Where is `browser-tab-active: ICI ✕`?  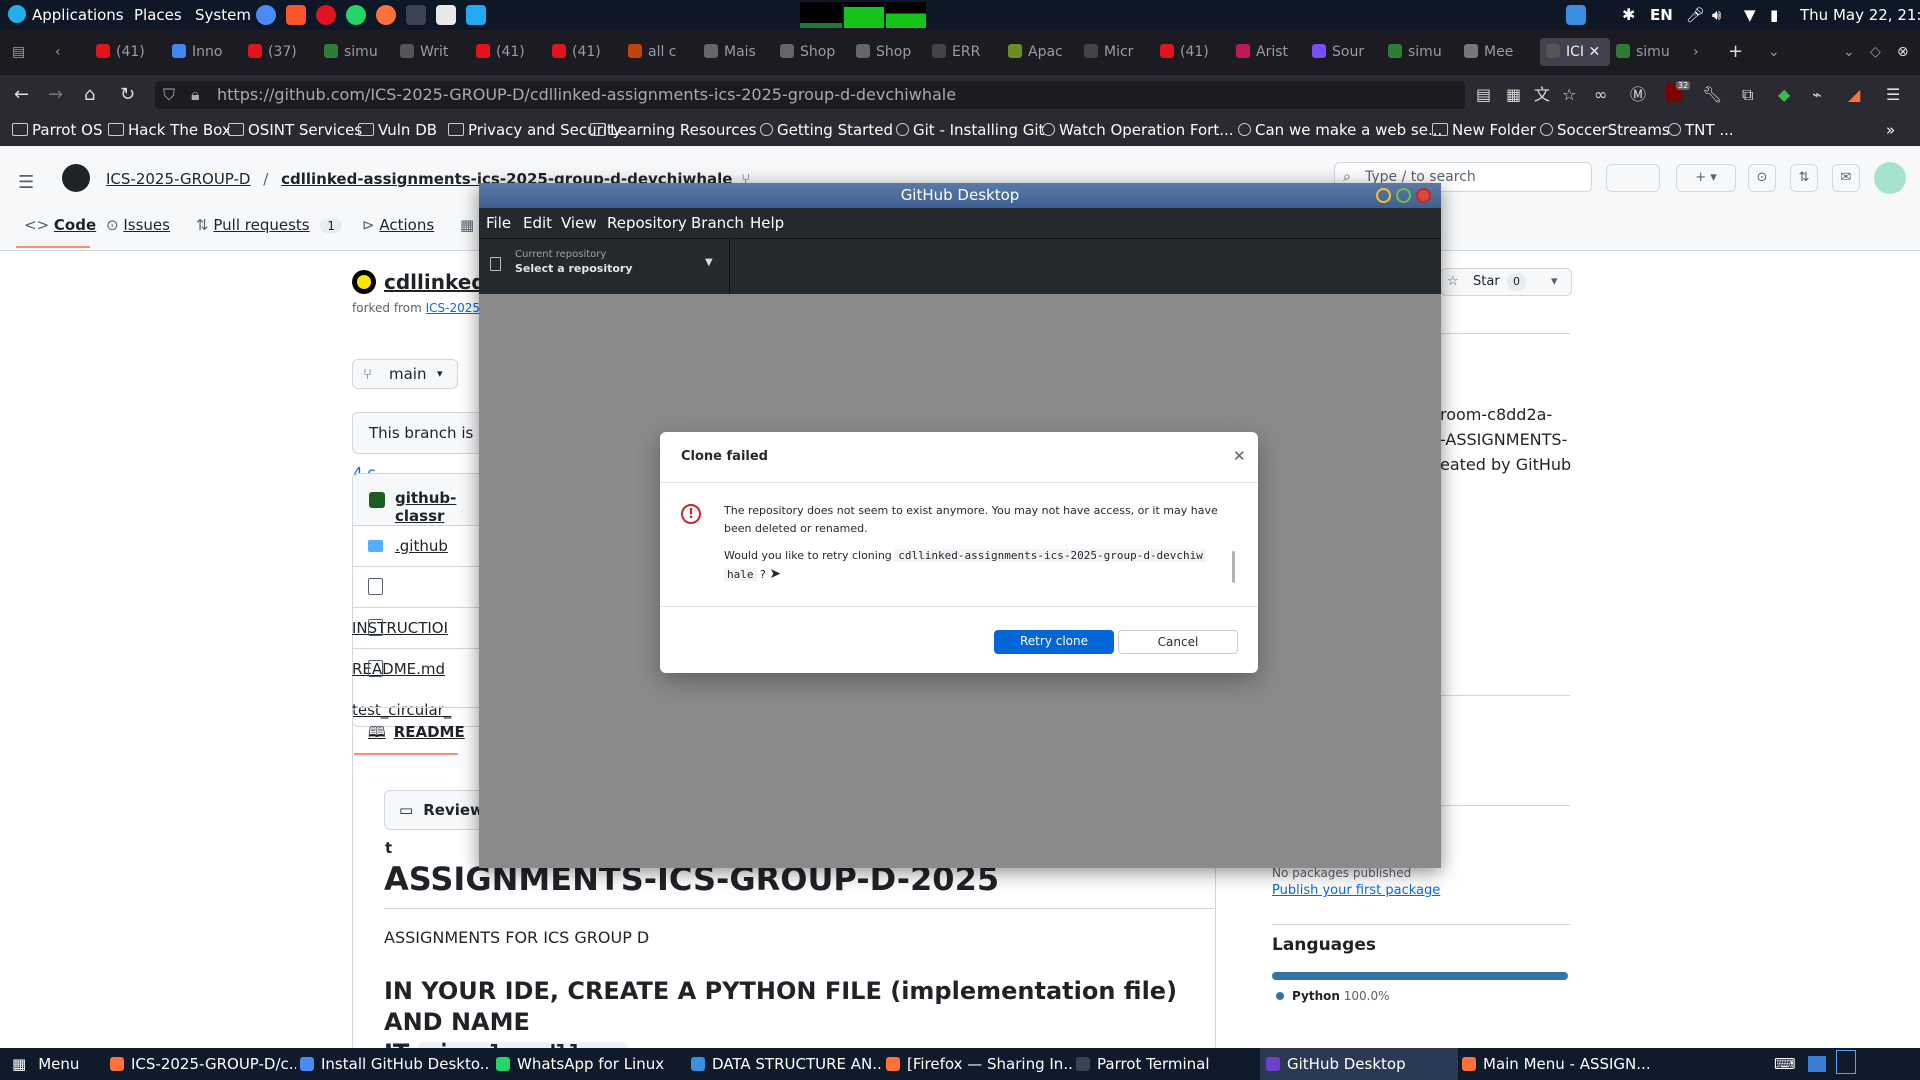
browser-tab-active: ICI ✕ is located at coordinates (1575, 52).